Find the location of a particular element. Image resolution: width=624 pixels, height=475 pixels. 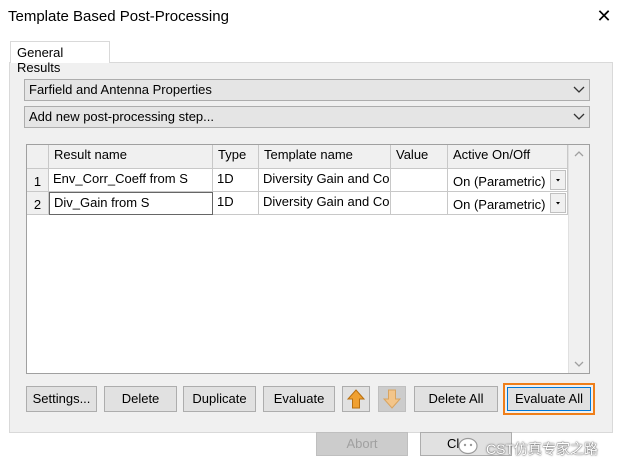

scroll-up-icon is located at coordinates (579, 154).